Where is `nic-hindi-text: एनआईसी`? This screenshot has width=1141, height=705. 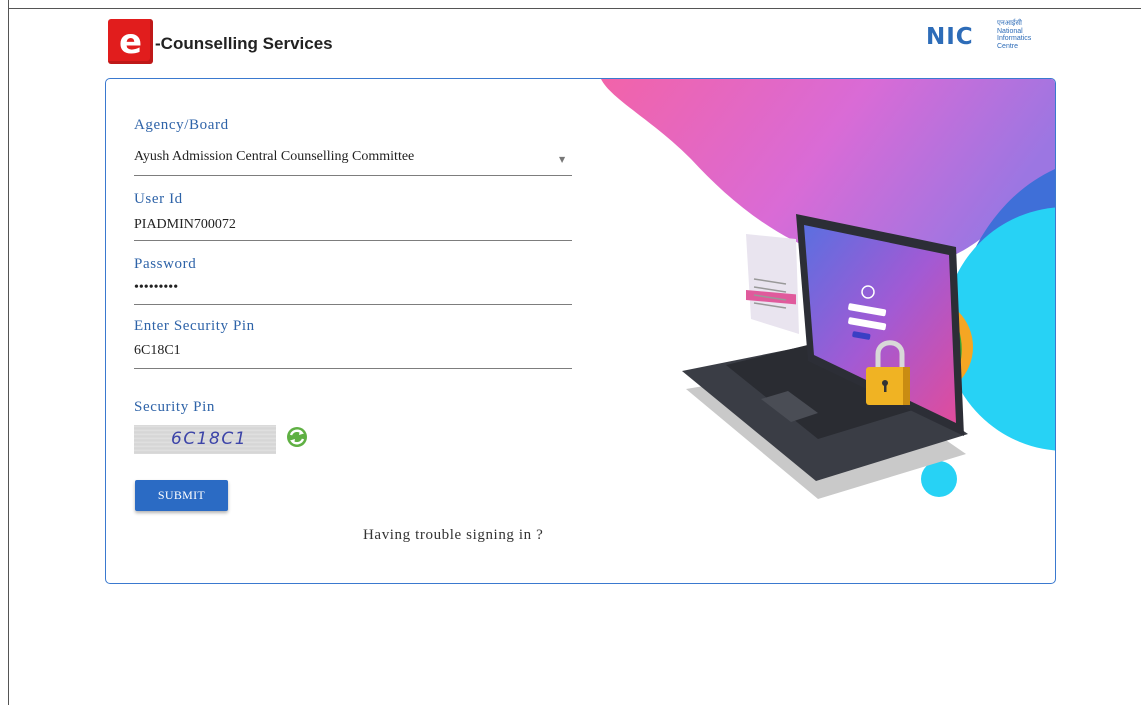
nic-hindi-text: एनआईसी is located at coordinates (1009, 23).